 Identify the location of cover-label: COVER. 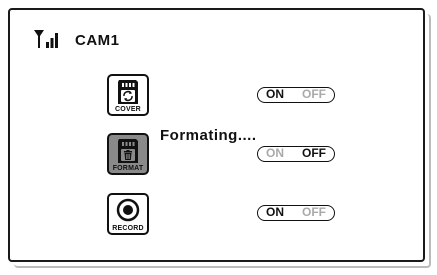
(128, 109).